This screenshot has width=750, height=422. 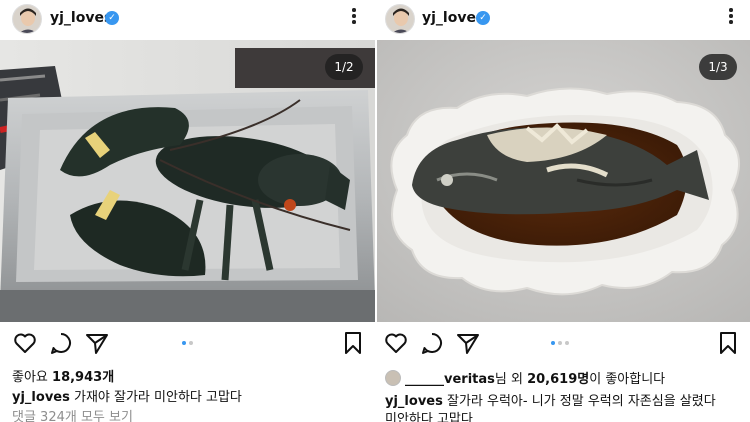 What do you see at coordinates (718, 67) in the screenshot?
I see `photo-counter-badge: 1/3` at bounding box center [718, 67].